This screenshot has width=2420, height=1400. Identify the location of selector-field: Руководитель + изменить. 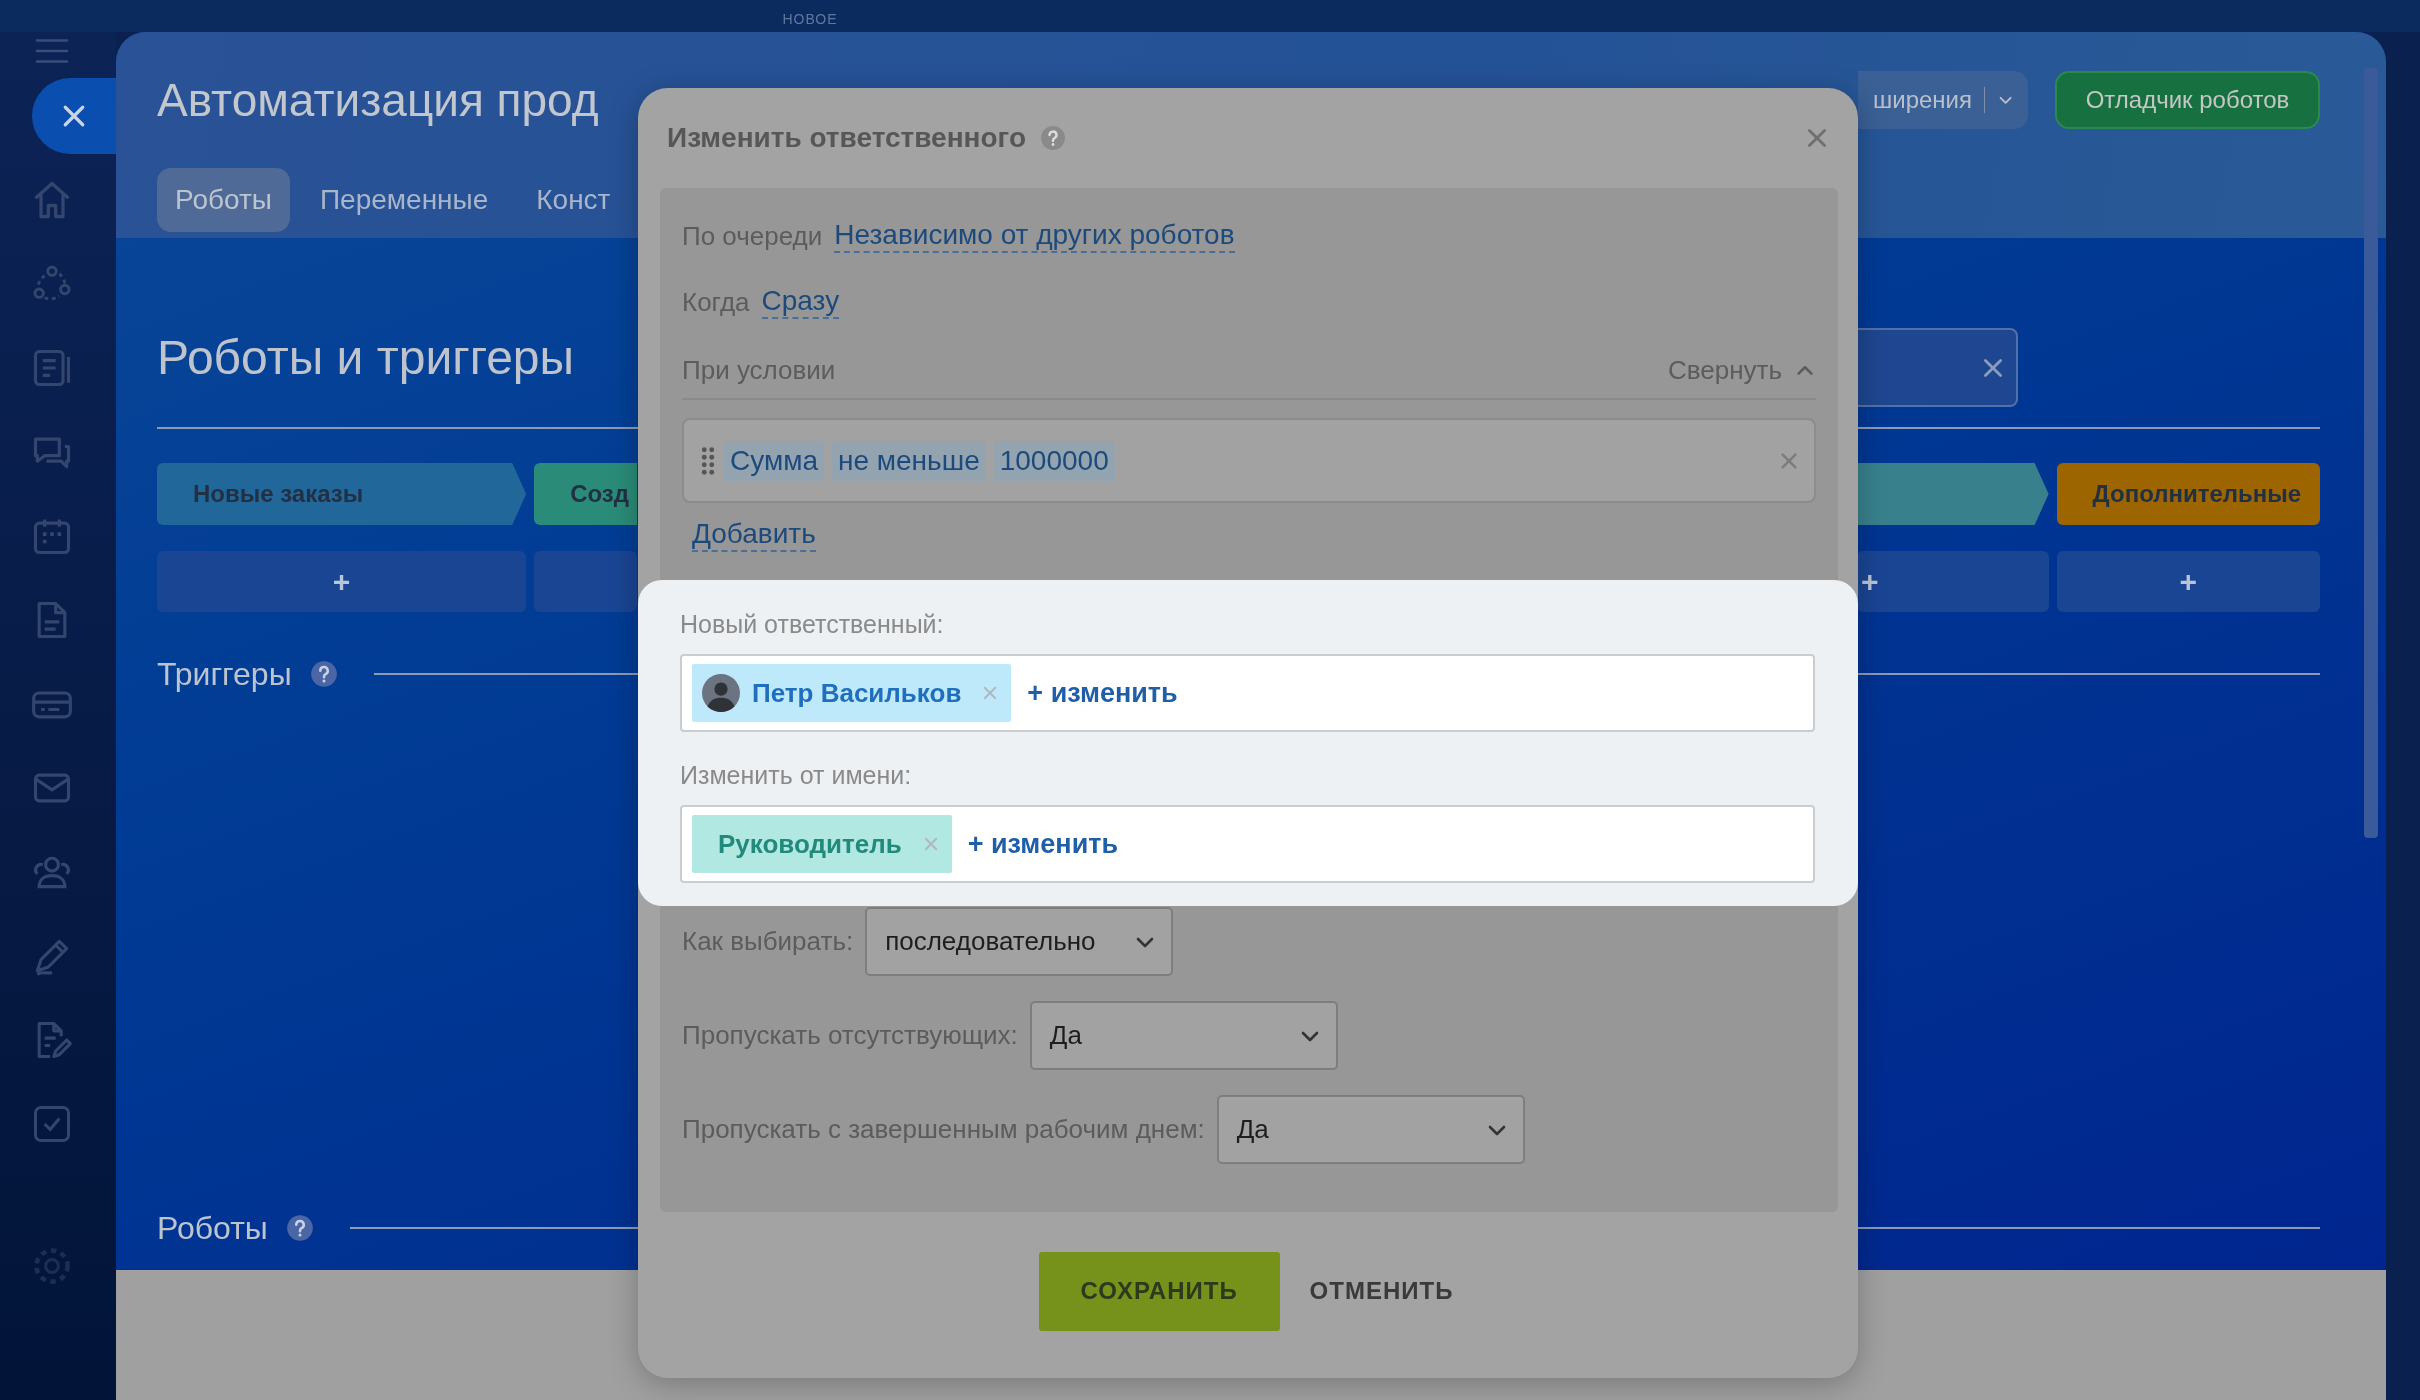
(1247, 844).